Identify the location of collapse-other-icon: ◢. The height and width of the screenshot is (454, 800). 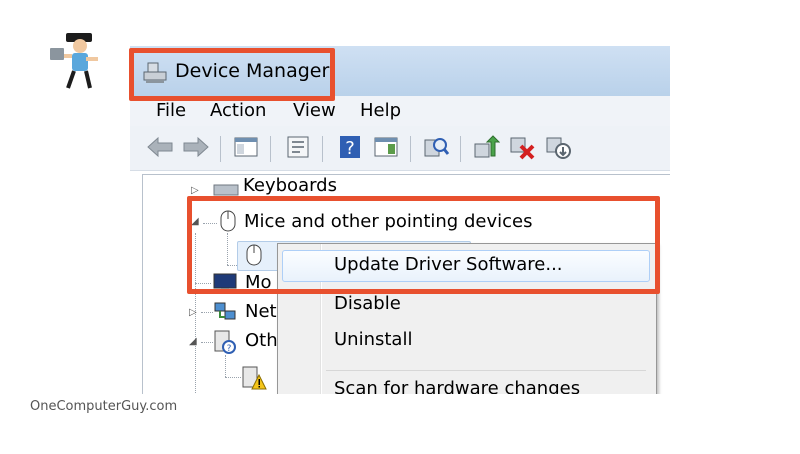
(193, 341).